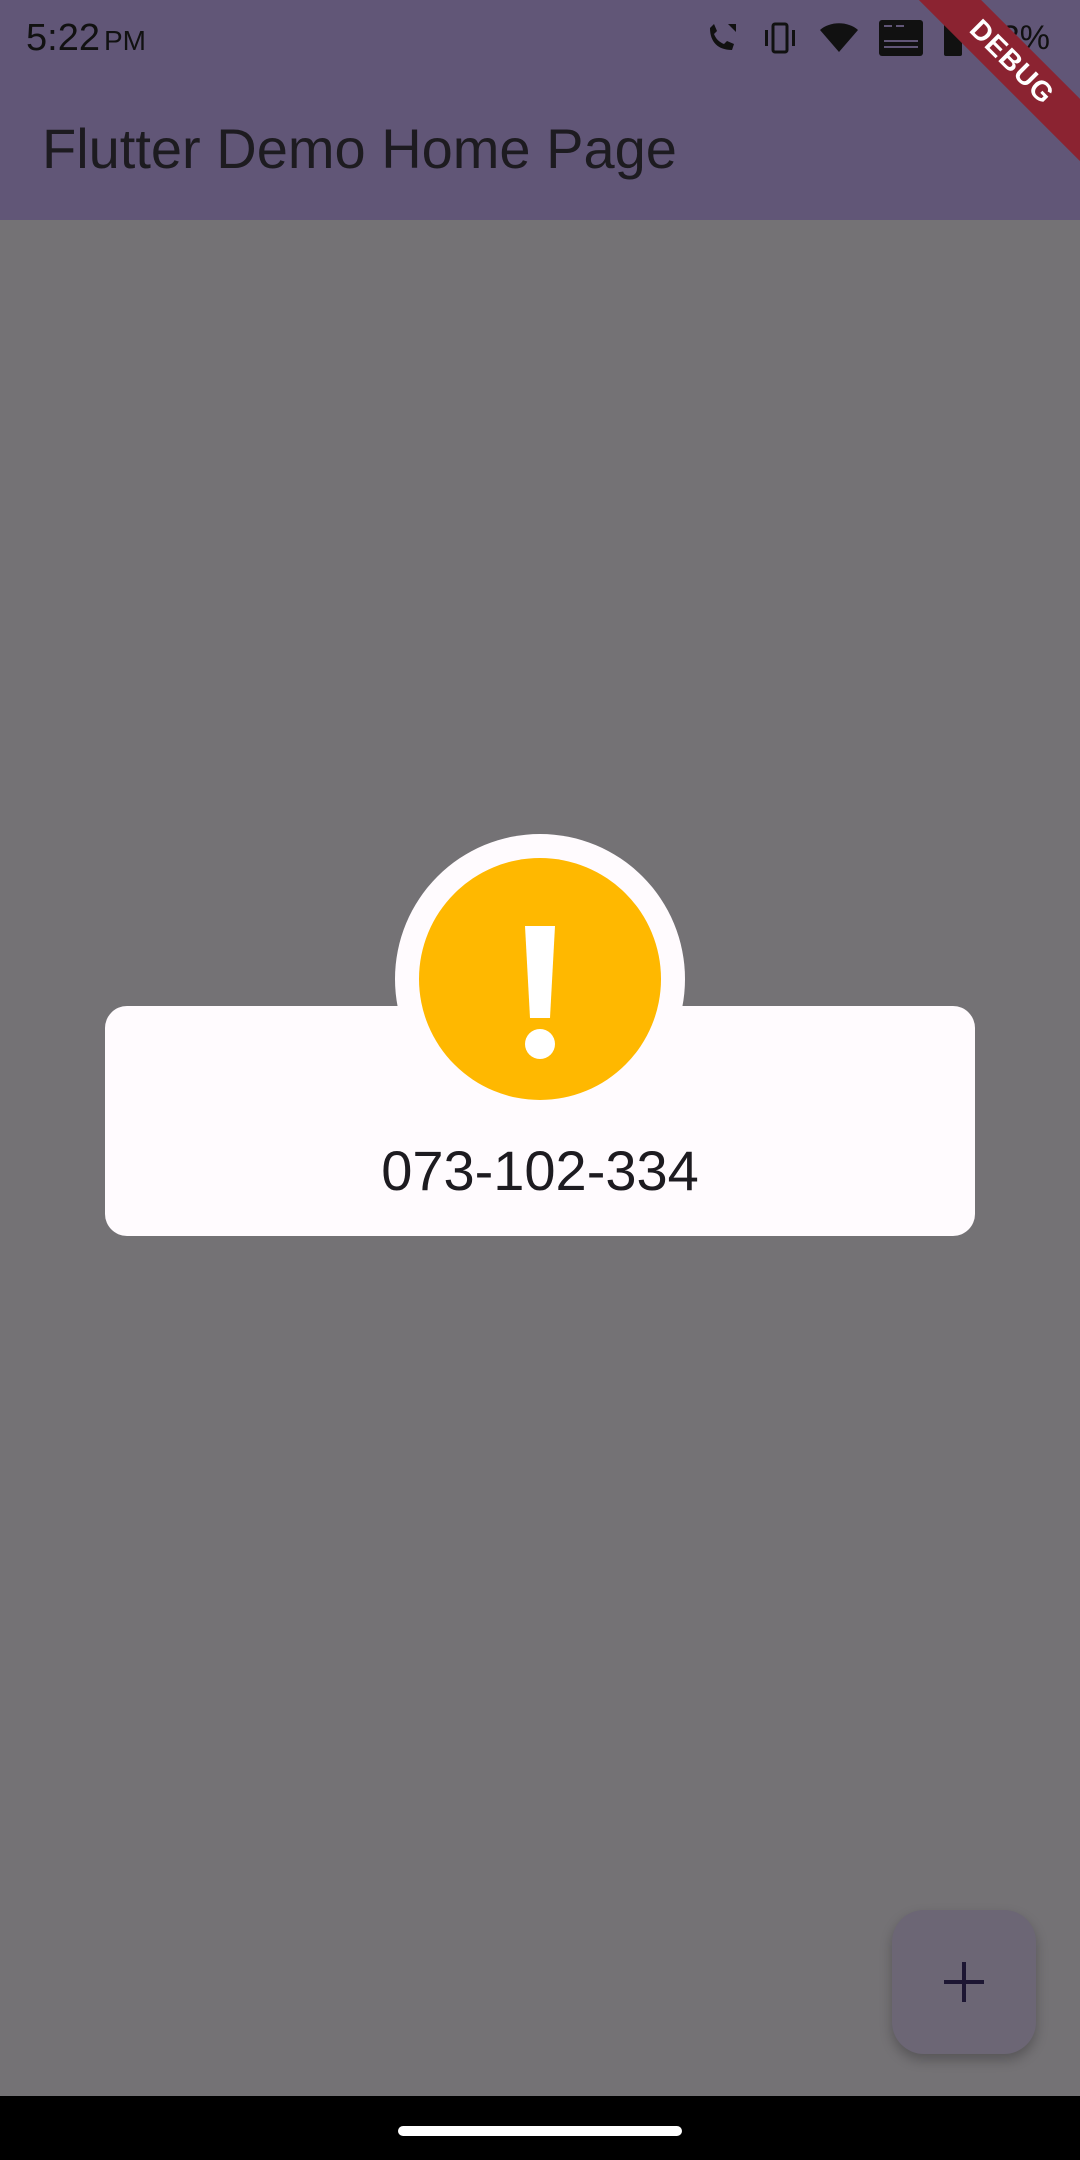 Image resolution: width=1080 pixels, height=2160 pixels. I want to click on exclamation-icon, so click(540, 979).